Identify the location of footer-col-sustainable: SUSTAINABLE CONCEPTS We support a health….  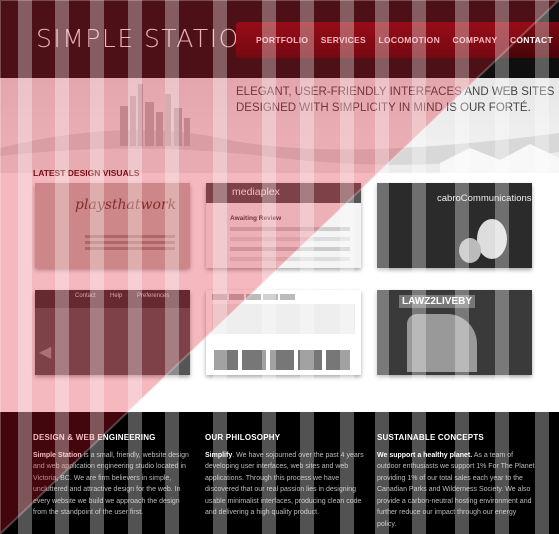
(457, 481).